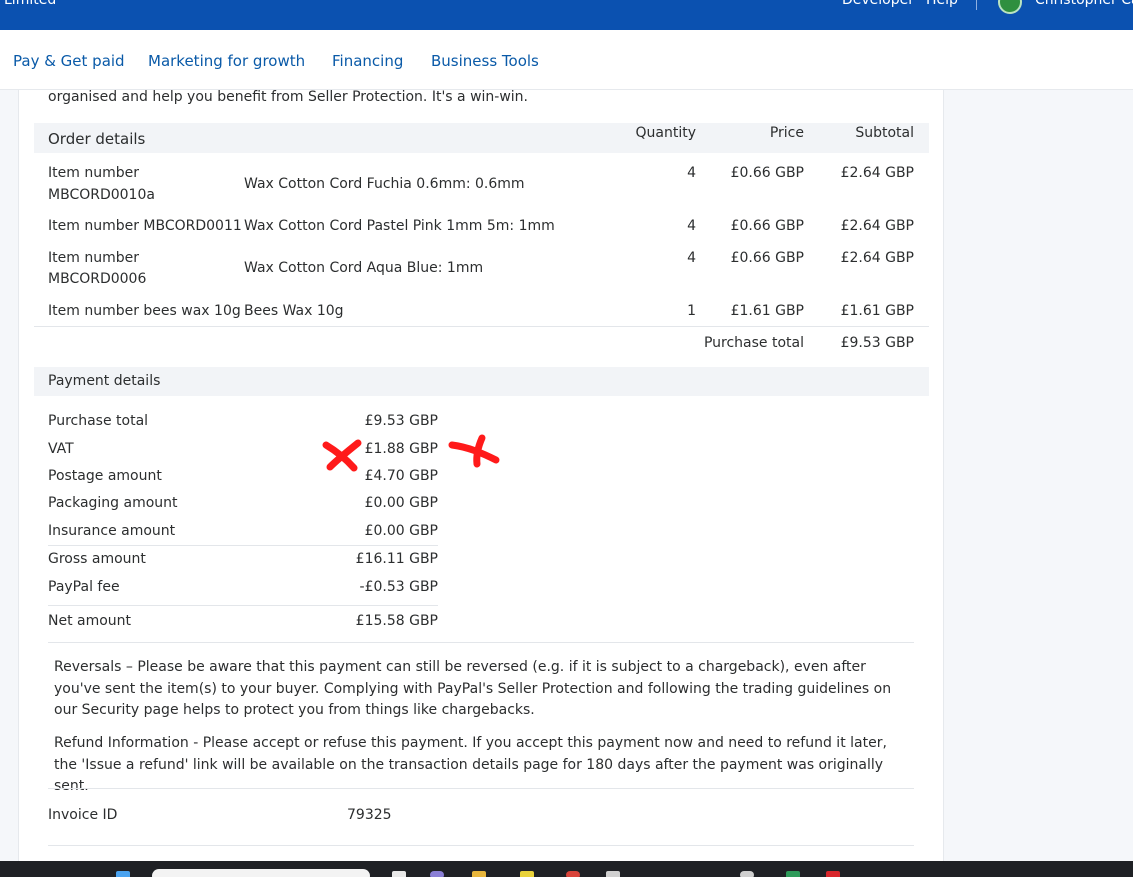 The height and width of the screenshot is (877, 1133). What do you see at coordinates (976, 5) in the screenshot?
I see `topbar-divider` at bounding box center [976, 5].